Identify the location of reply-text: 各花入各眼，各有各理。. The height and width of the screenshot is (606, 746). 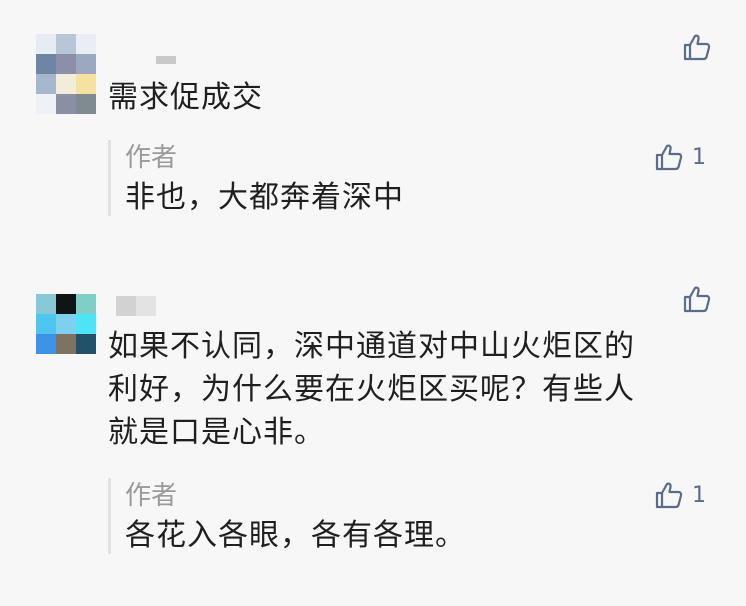
(295, 535).